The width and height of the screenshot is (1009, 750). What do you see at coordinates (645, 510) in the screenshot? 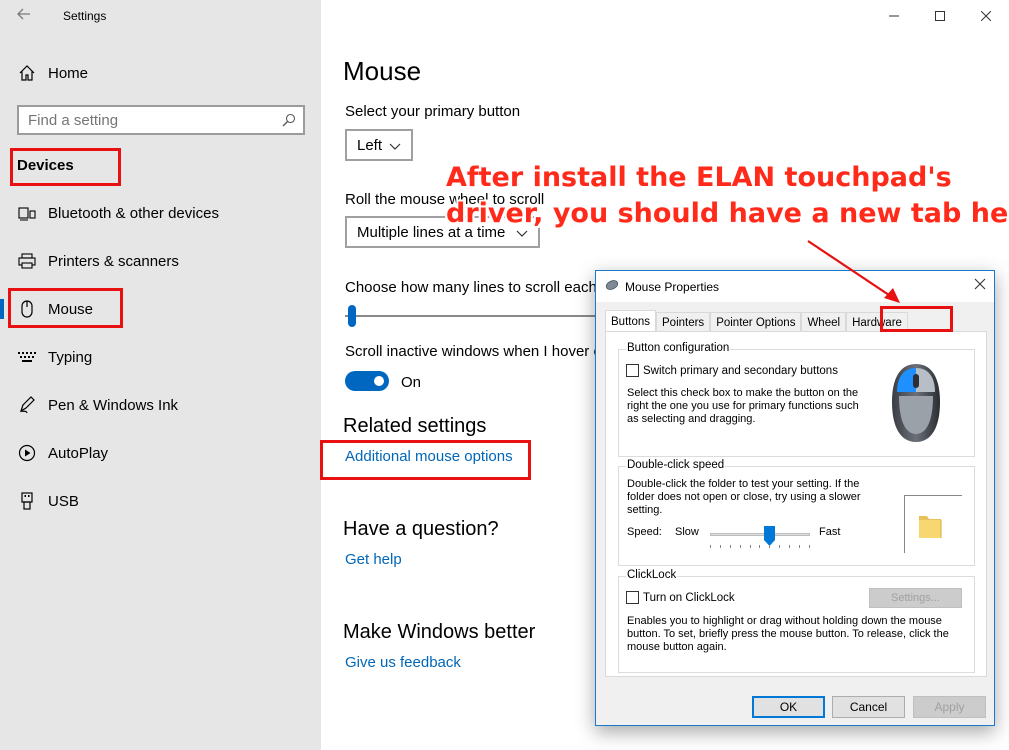
I see `desc-line: setting.` at bounding box center [645, 510].